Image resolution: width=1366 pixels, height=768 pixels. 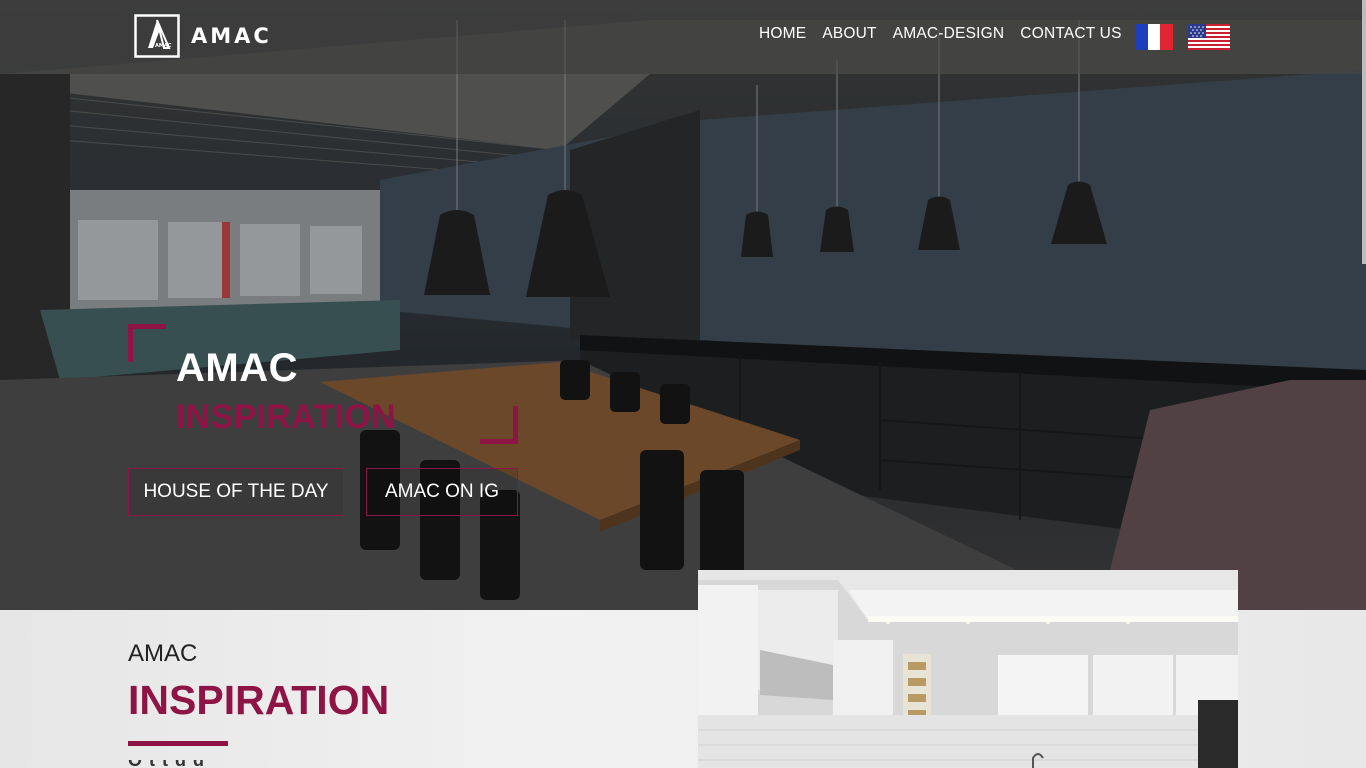 What do you see at coordinates (1154, 37) in the screenshot?
I see `france-flag-icon` at bounding box center [1154, 37].